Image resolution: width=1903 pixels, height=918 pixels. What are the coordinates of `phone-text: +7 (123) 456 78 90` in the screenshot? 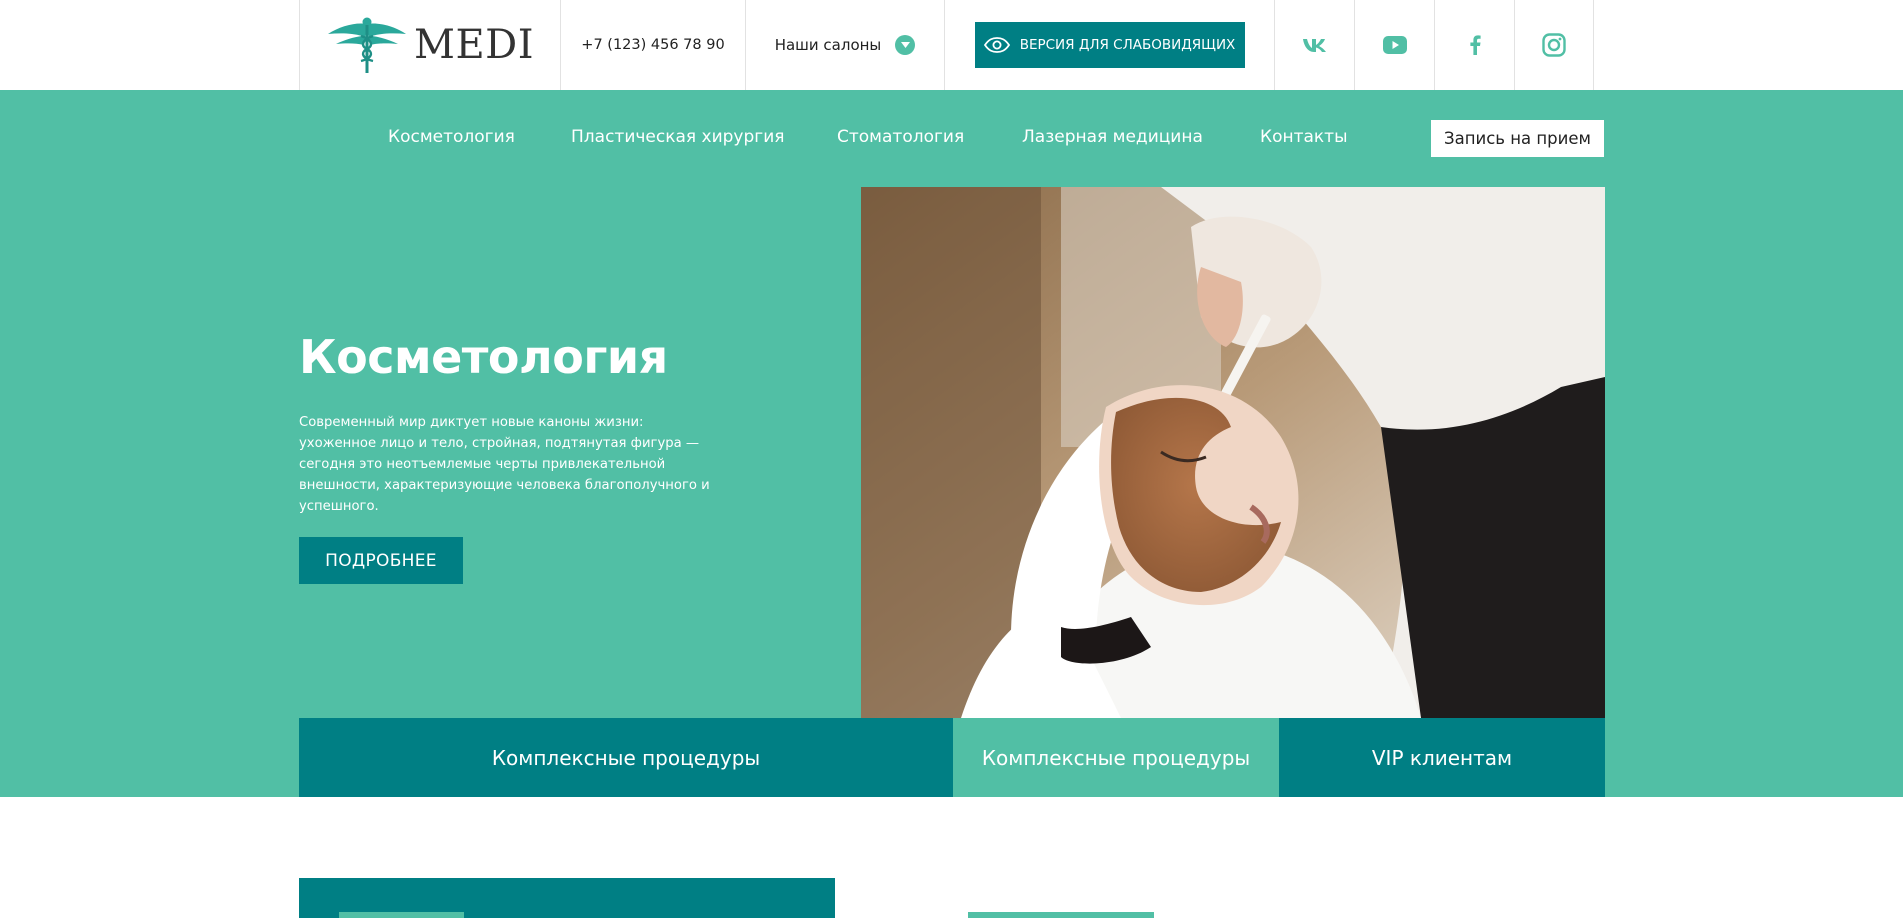 It's located at (653, 45).